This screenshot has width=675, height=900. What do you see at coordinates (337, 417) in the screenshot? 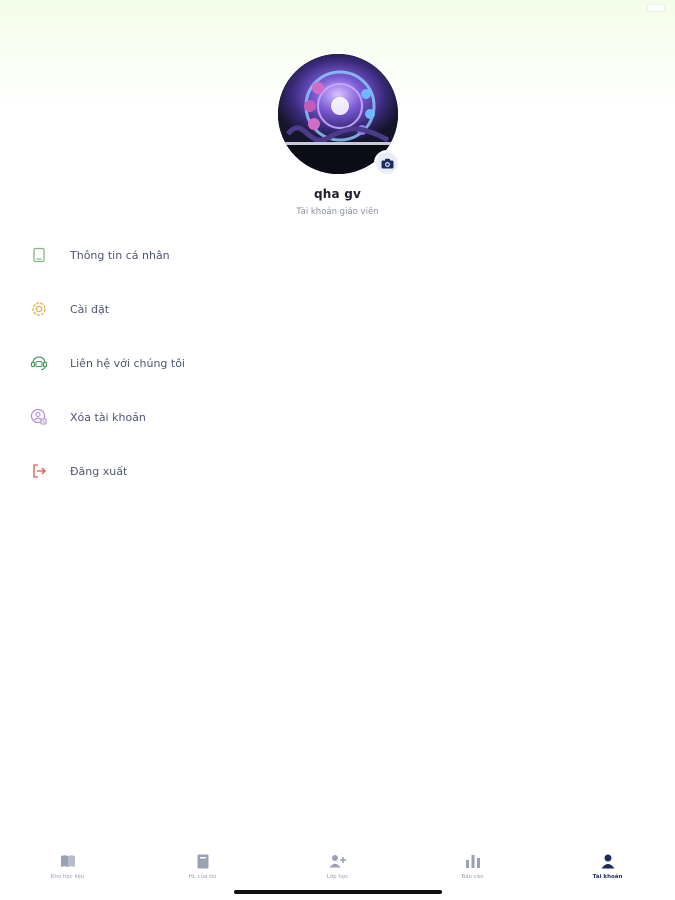
I see `menu-item-delete-account: Xóa tài khoản` at bounding box center [337, 417].